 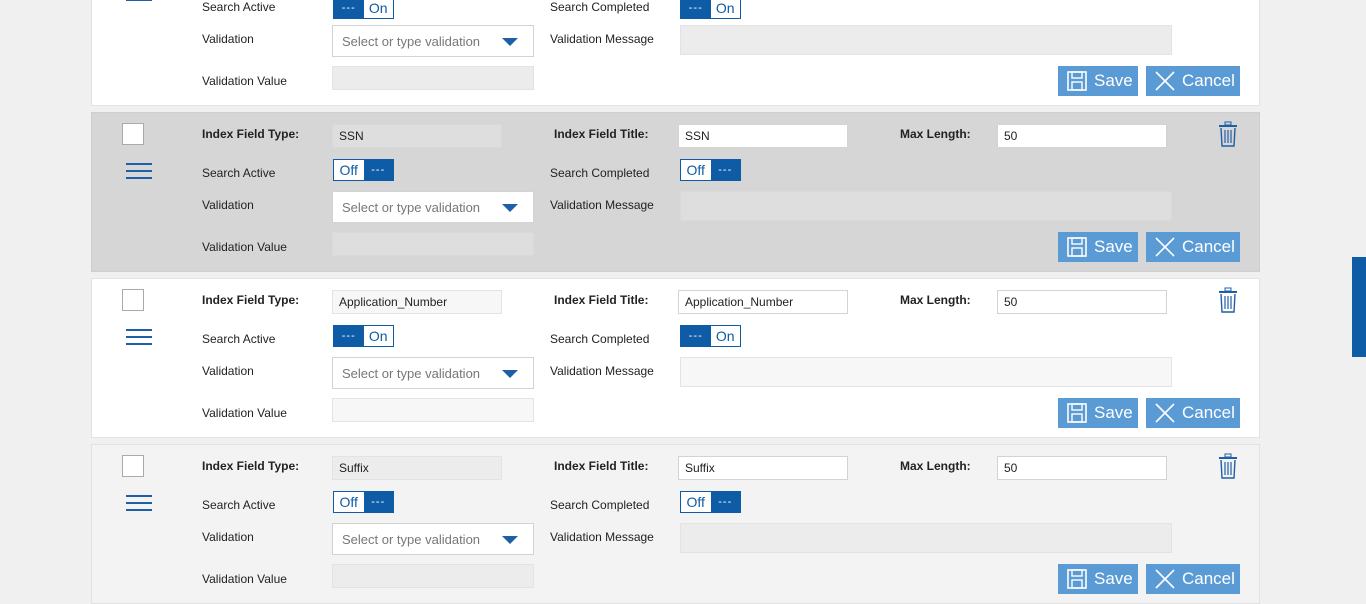 What do you see at coordinates (417, 136) in the screenshot?
I see `index-field-type-field: SSN` at bounding box center [417, 136].